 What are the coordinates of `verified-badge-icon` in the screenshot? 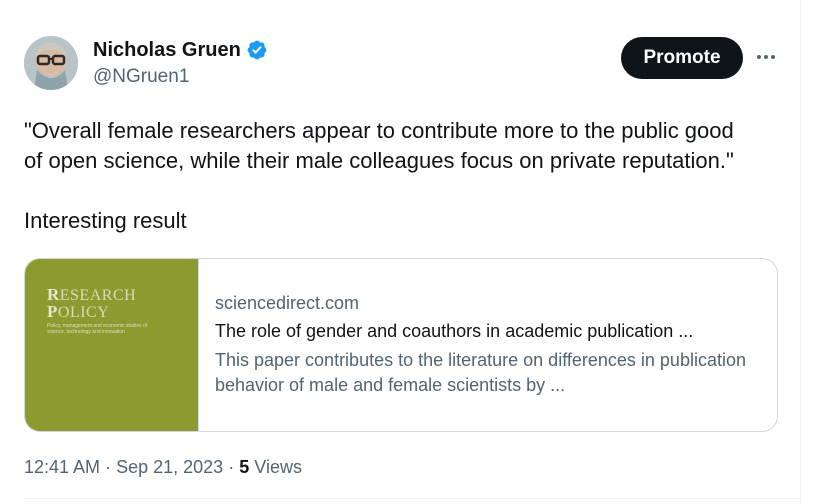 It's located at (257, 50).